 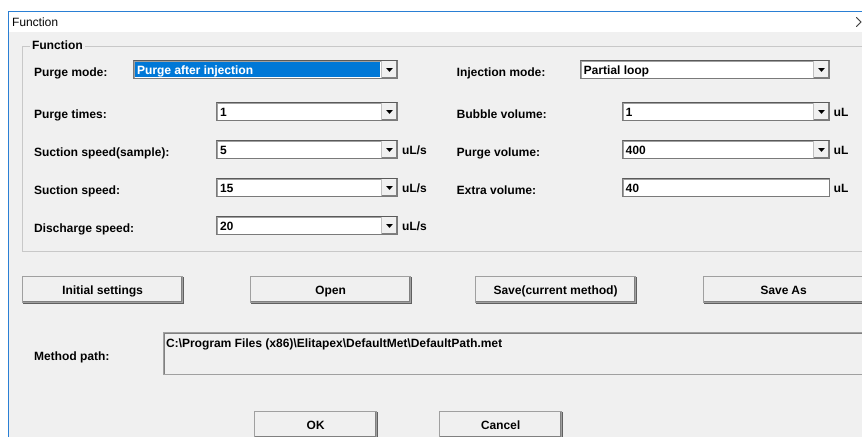 What do you see at coordinates (330, 289) in the screenshot?
I see `action-button: Open` at bounding box center [330, 289].